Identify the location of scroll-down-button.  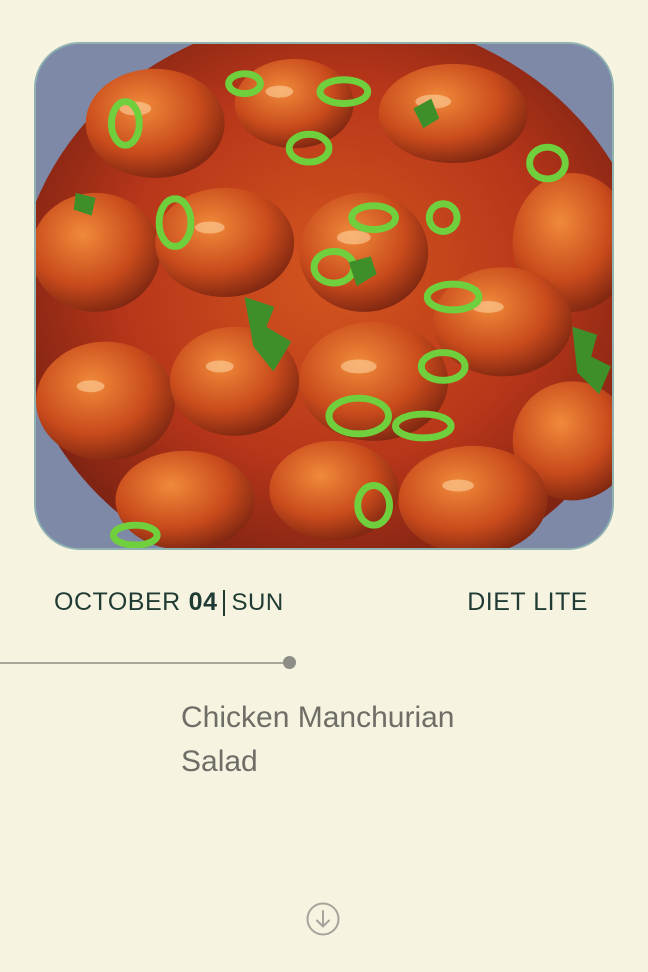
(323, 919).